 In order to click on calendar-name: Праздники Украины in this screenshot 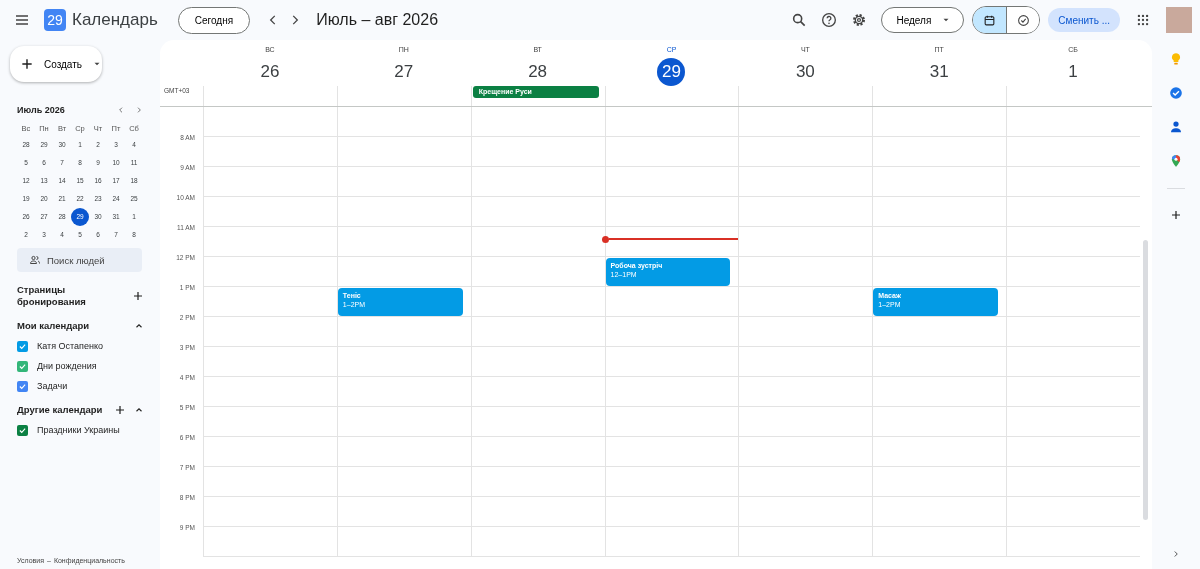, I will do `click(78, 430)`.